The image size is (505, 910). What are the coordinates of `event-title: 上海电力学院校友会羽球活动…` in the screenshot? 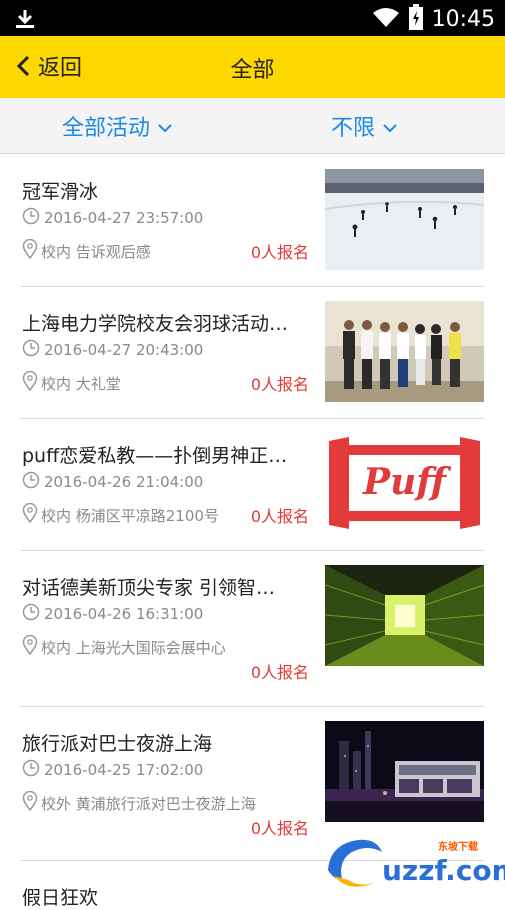 It's located at (155, 324).